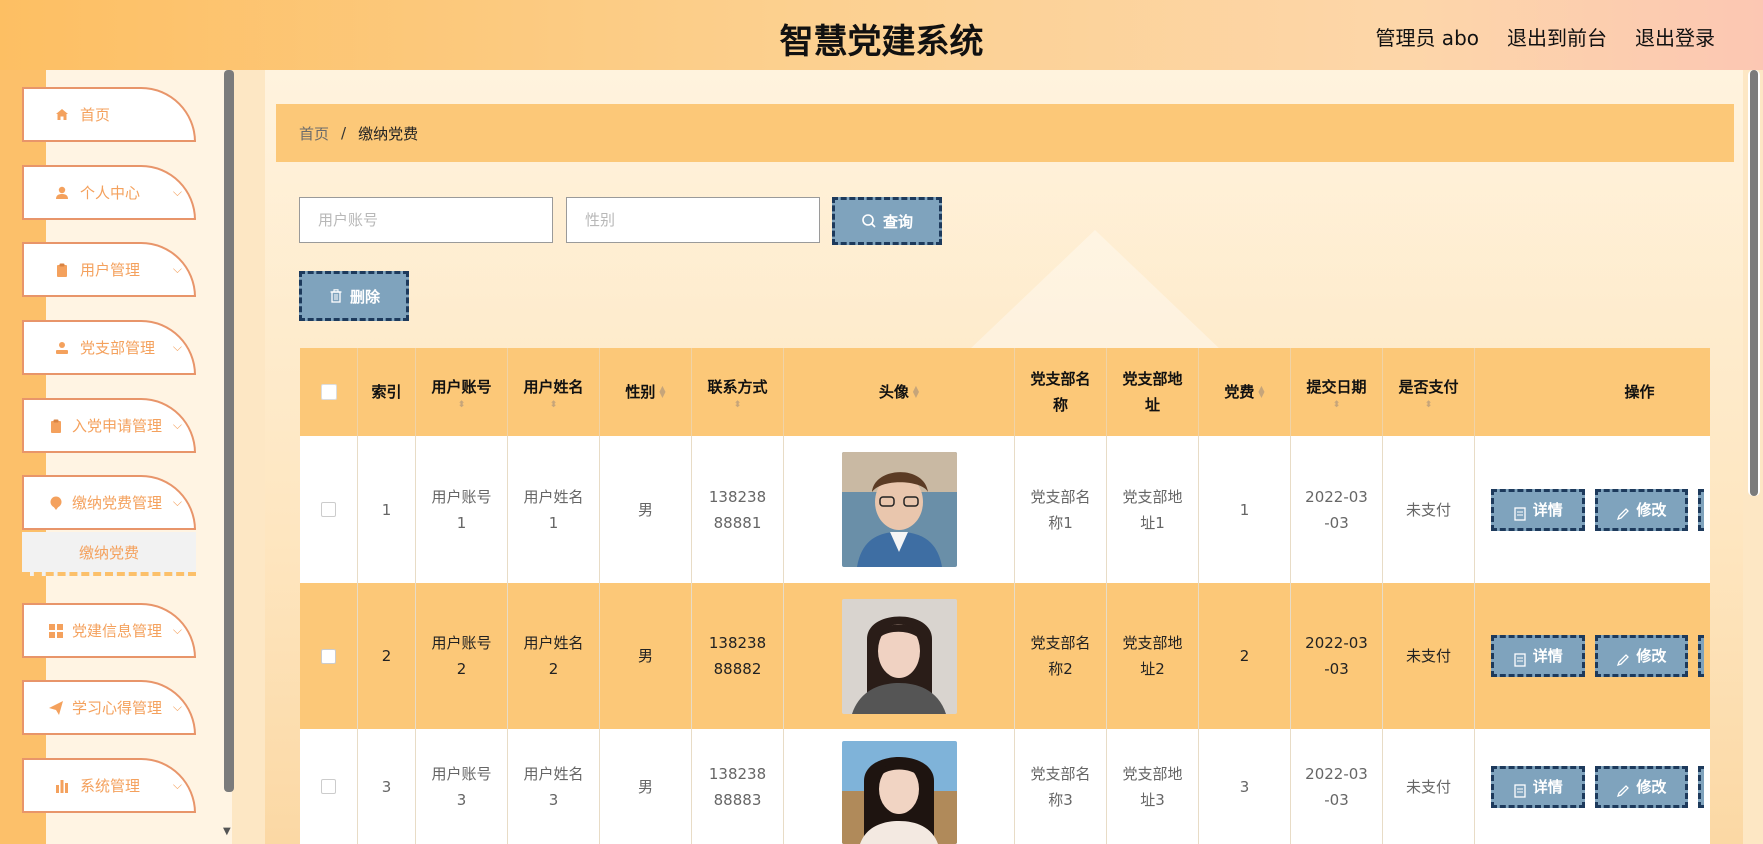 The image size is (1763, 844). What do you see at coordinates (109, 425) in the screenshot?
I see `sidebar-item-application-management: 入党申请管理 ⌵` at bounding box center [109, 425].